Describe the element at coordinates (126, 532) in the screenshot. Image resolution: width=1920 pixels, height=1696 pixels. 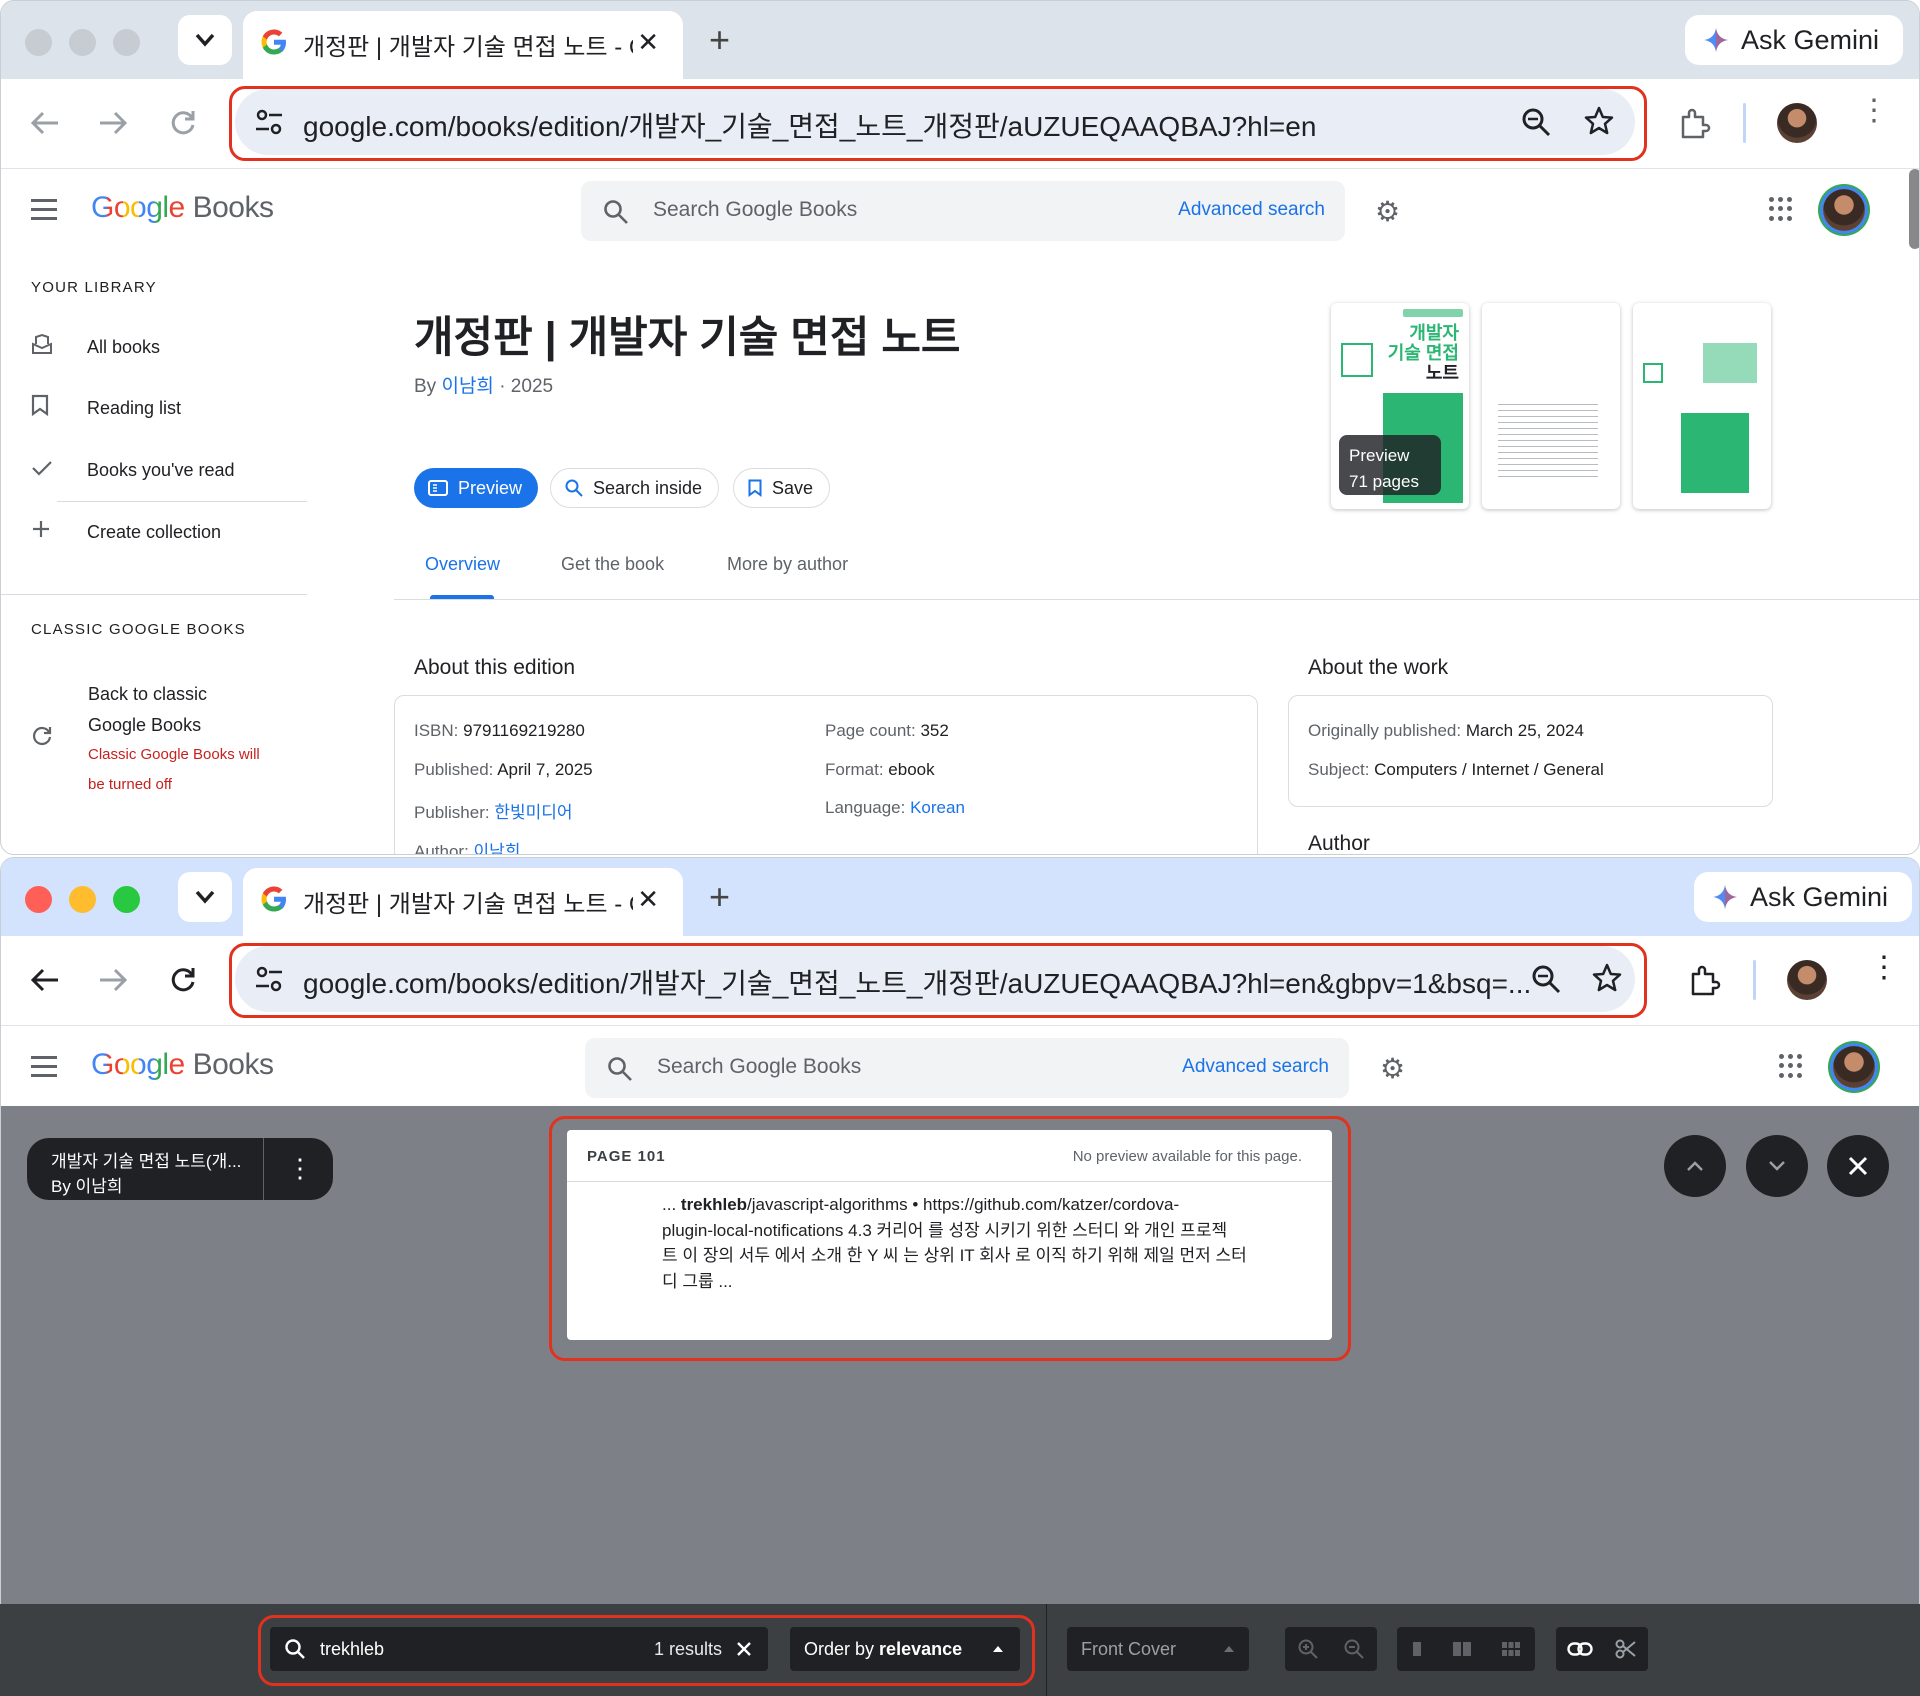
I see `sidebar-item-create-collection: Create collection` at that location.